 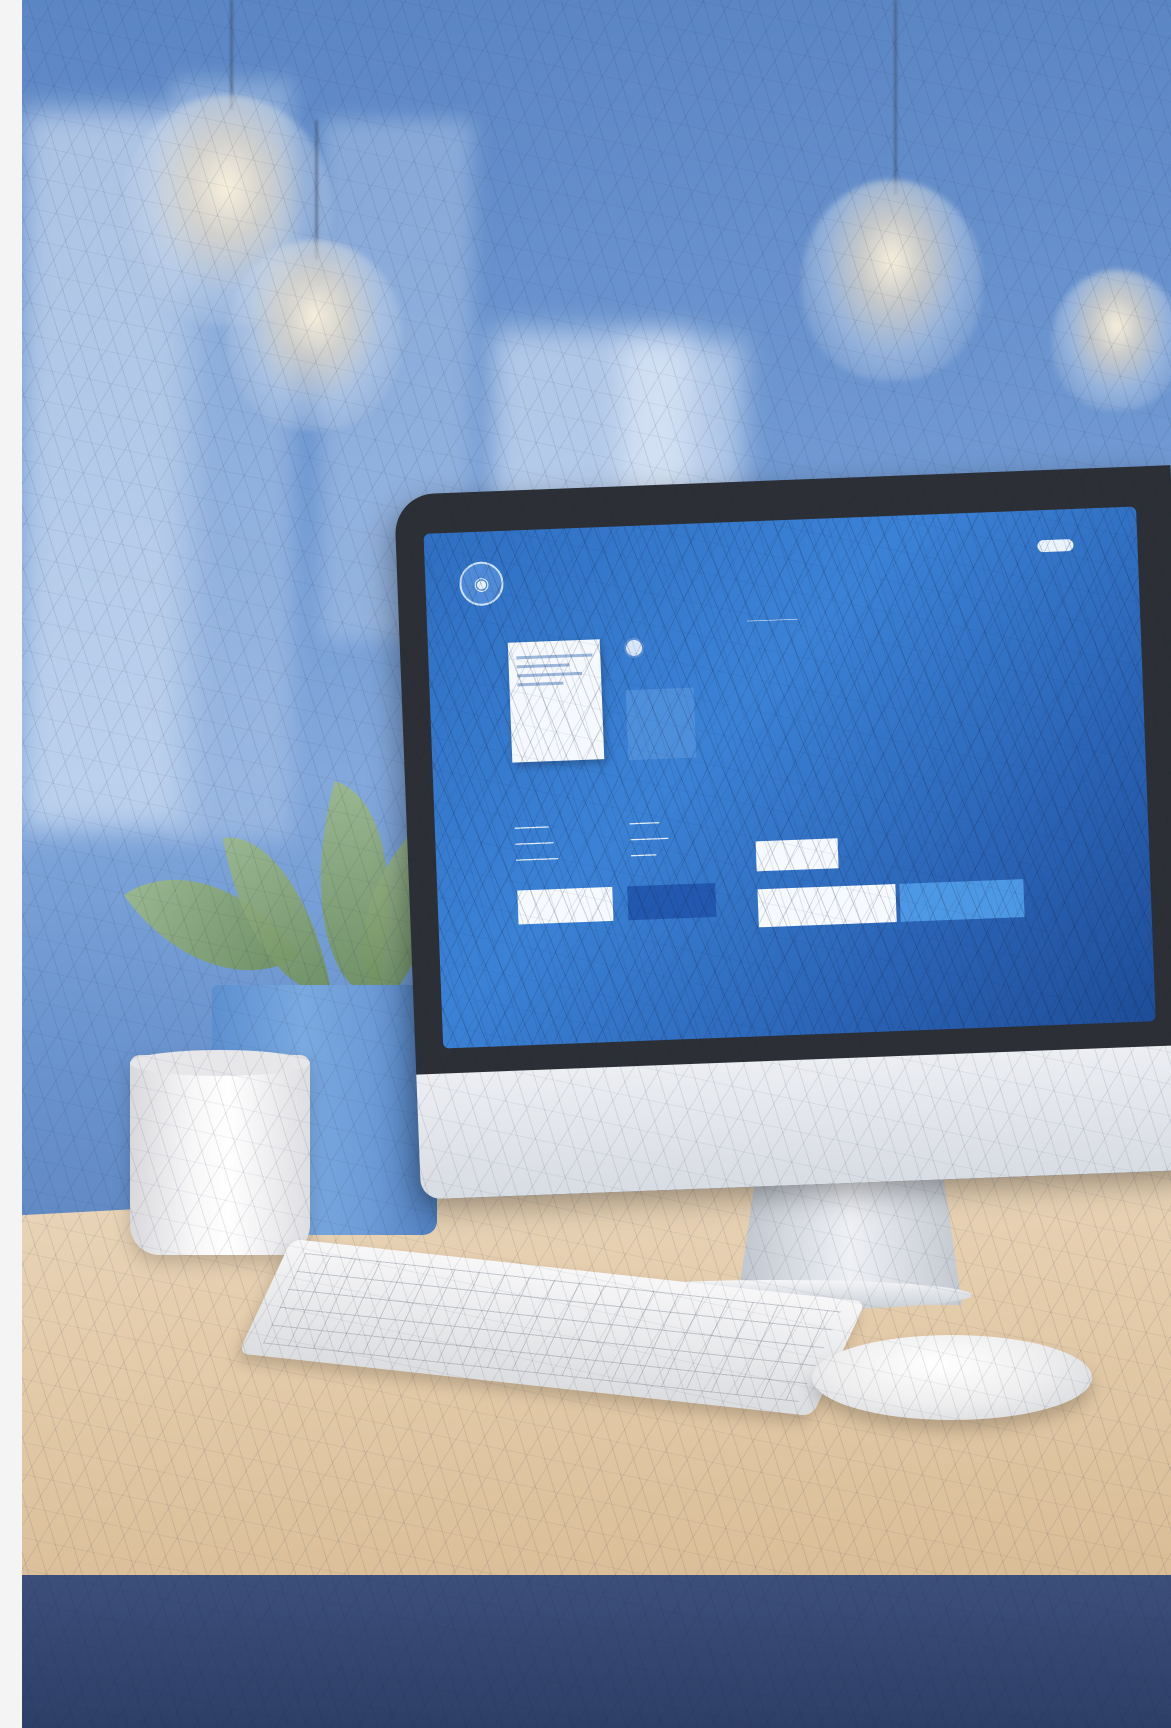 I want to click on feature-block-left: ━━━━━━━━ ━━━━━━━━━ ━━━━━━━━━━, so click(x=536, y=844).